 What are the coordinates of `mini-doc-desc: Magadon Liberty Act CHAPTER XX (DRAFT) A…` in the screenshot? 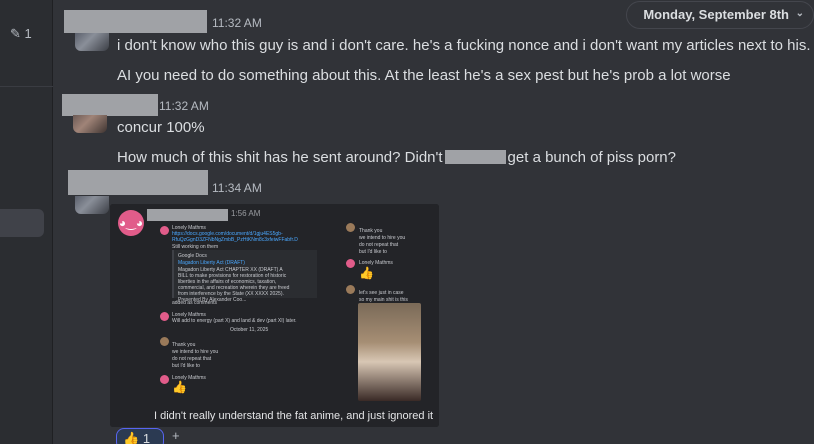 It's located at (234, 285).